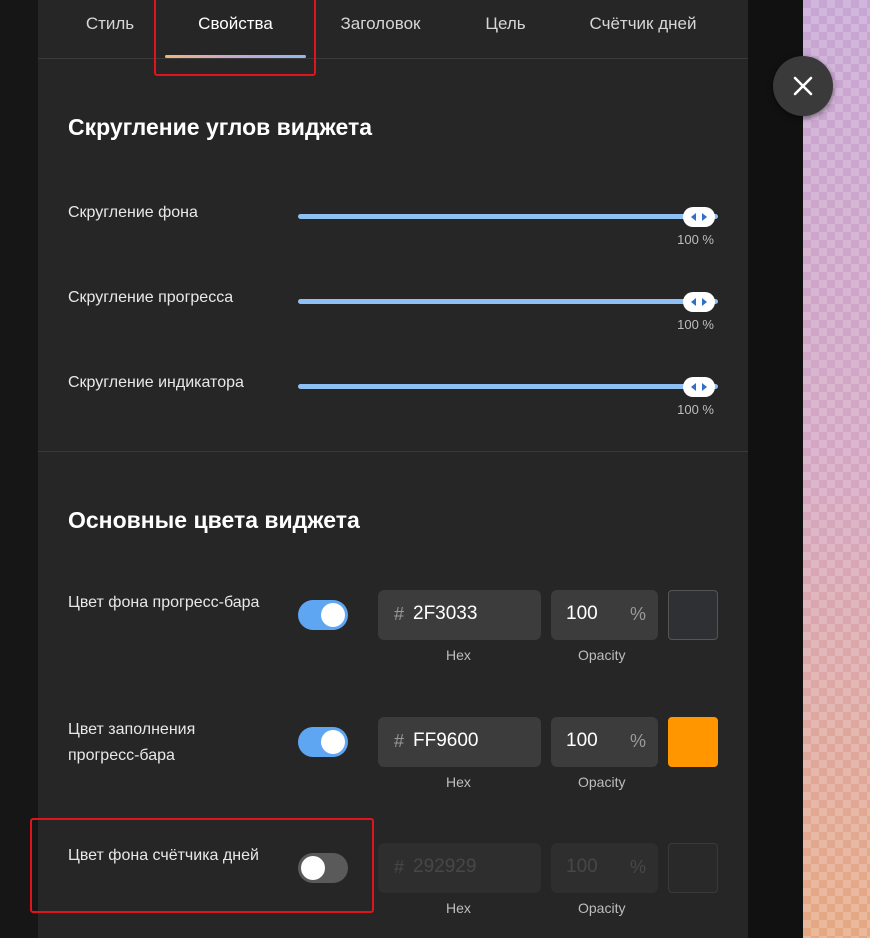 The width and height of the screenshot is (870, 938). I want to click on transparency-preview, so click(836, 469).